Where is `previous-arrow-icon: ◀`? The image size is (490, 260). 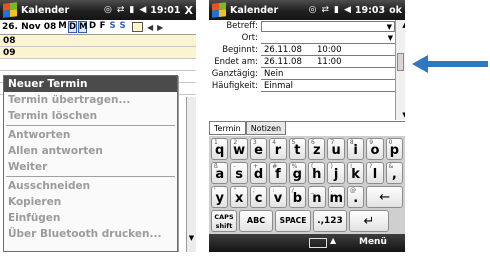
previous-arrow-icon: ◀ is located at coordinates (150, 27).